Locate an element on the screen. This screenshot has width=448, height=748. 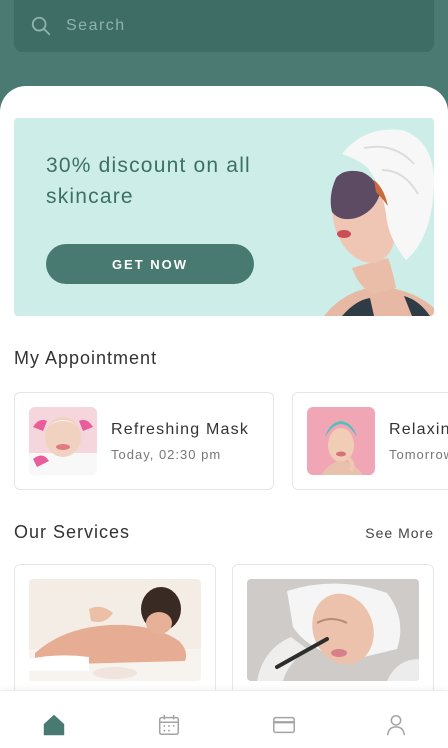
appointment-card: Relaxing Tomorrow is located at coordinates (370, 441).